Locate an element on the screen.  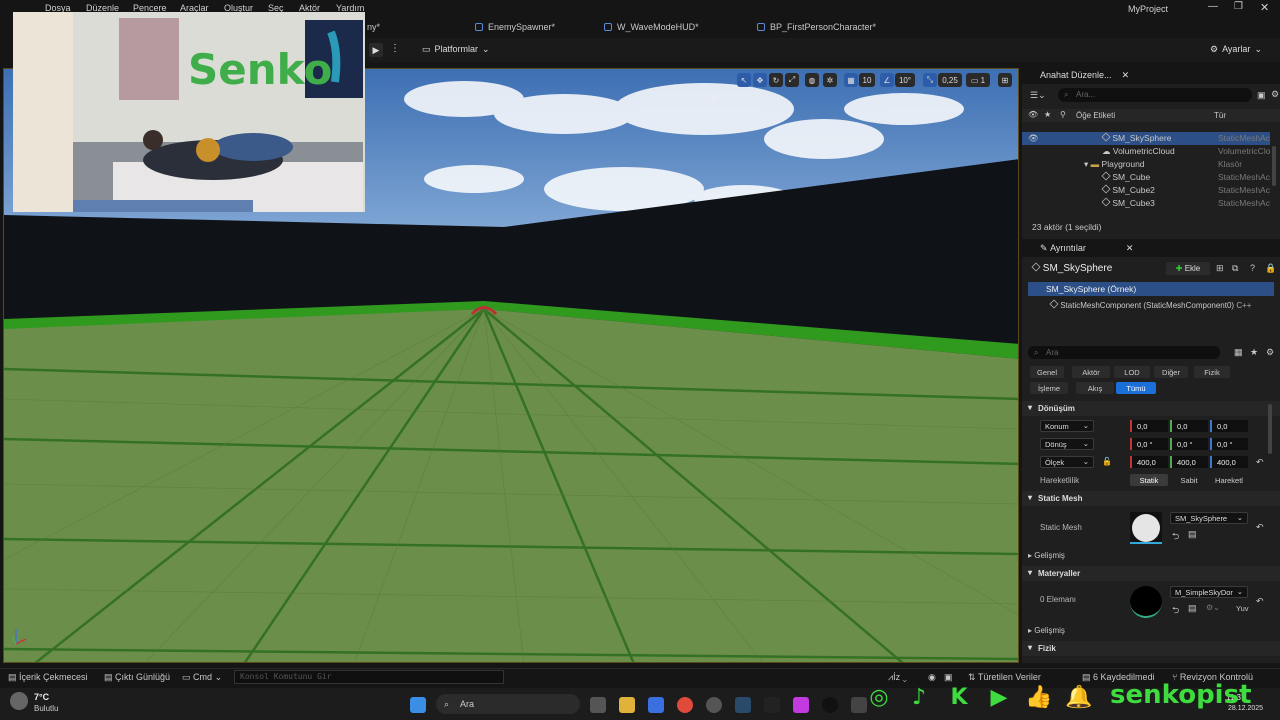
start-icon is located at coordinates (418, 705).